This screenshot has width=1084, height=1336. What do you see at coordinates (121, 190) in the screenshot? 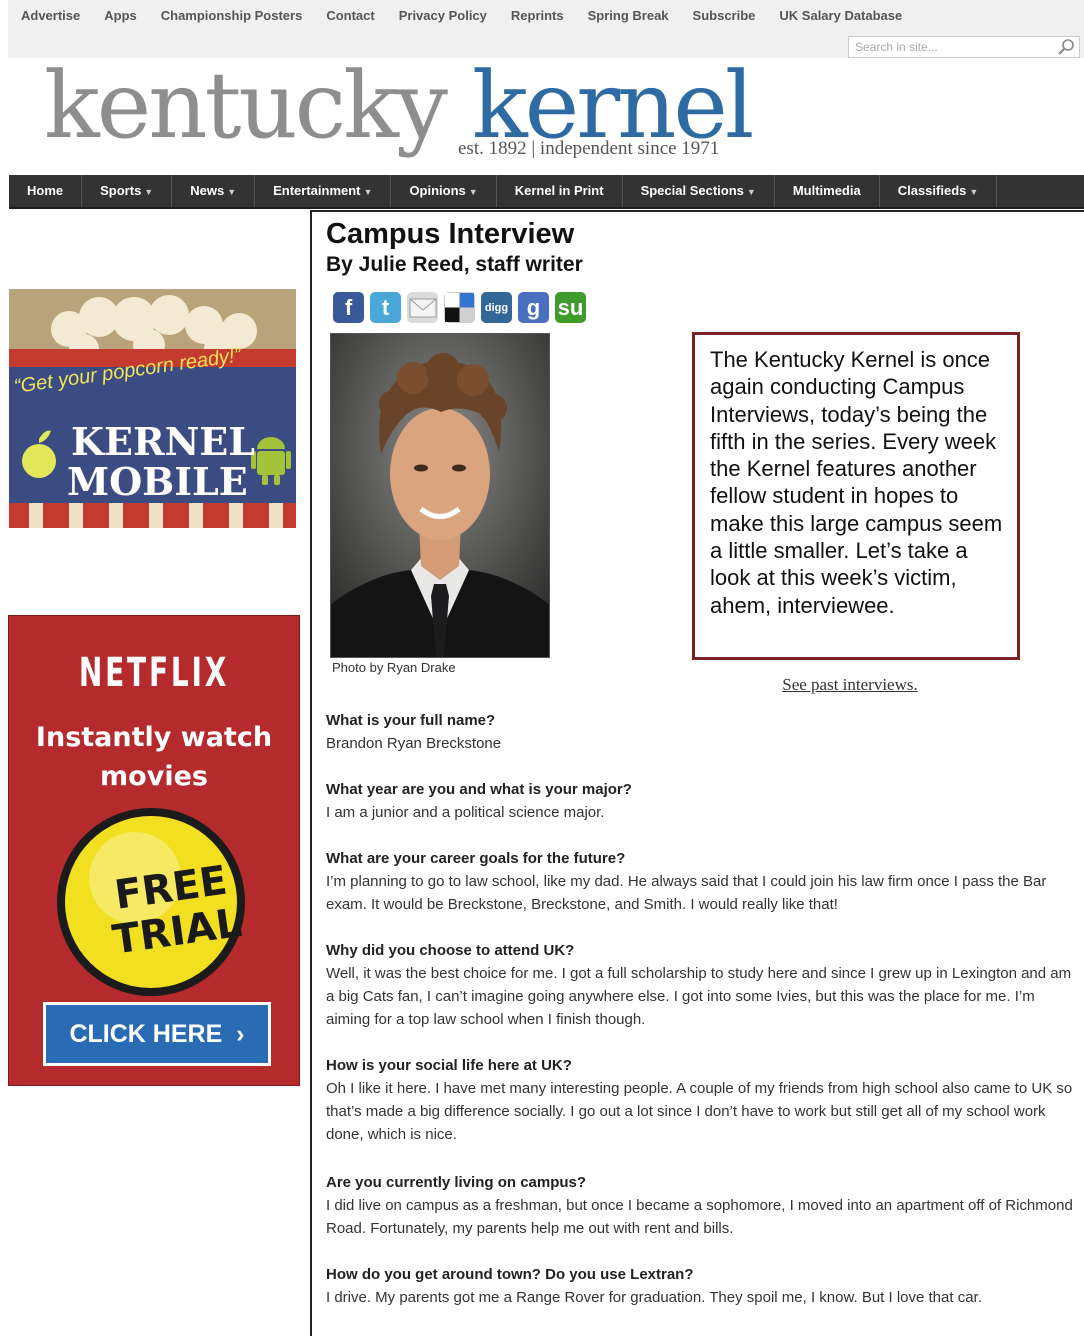
I see `nav-label: Sports` at bounding box center [121, 190].